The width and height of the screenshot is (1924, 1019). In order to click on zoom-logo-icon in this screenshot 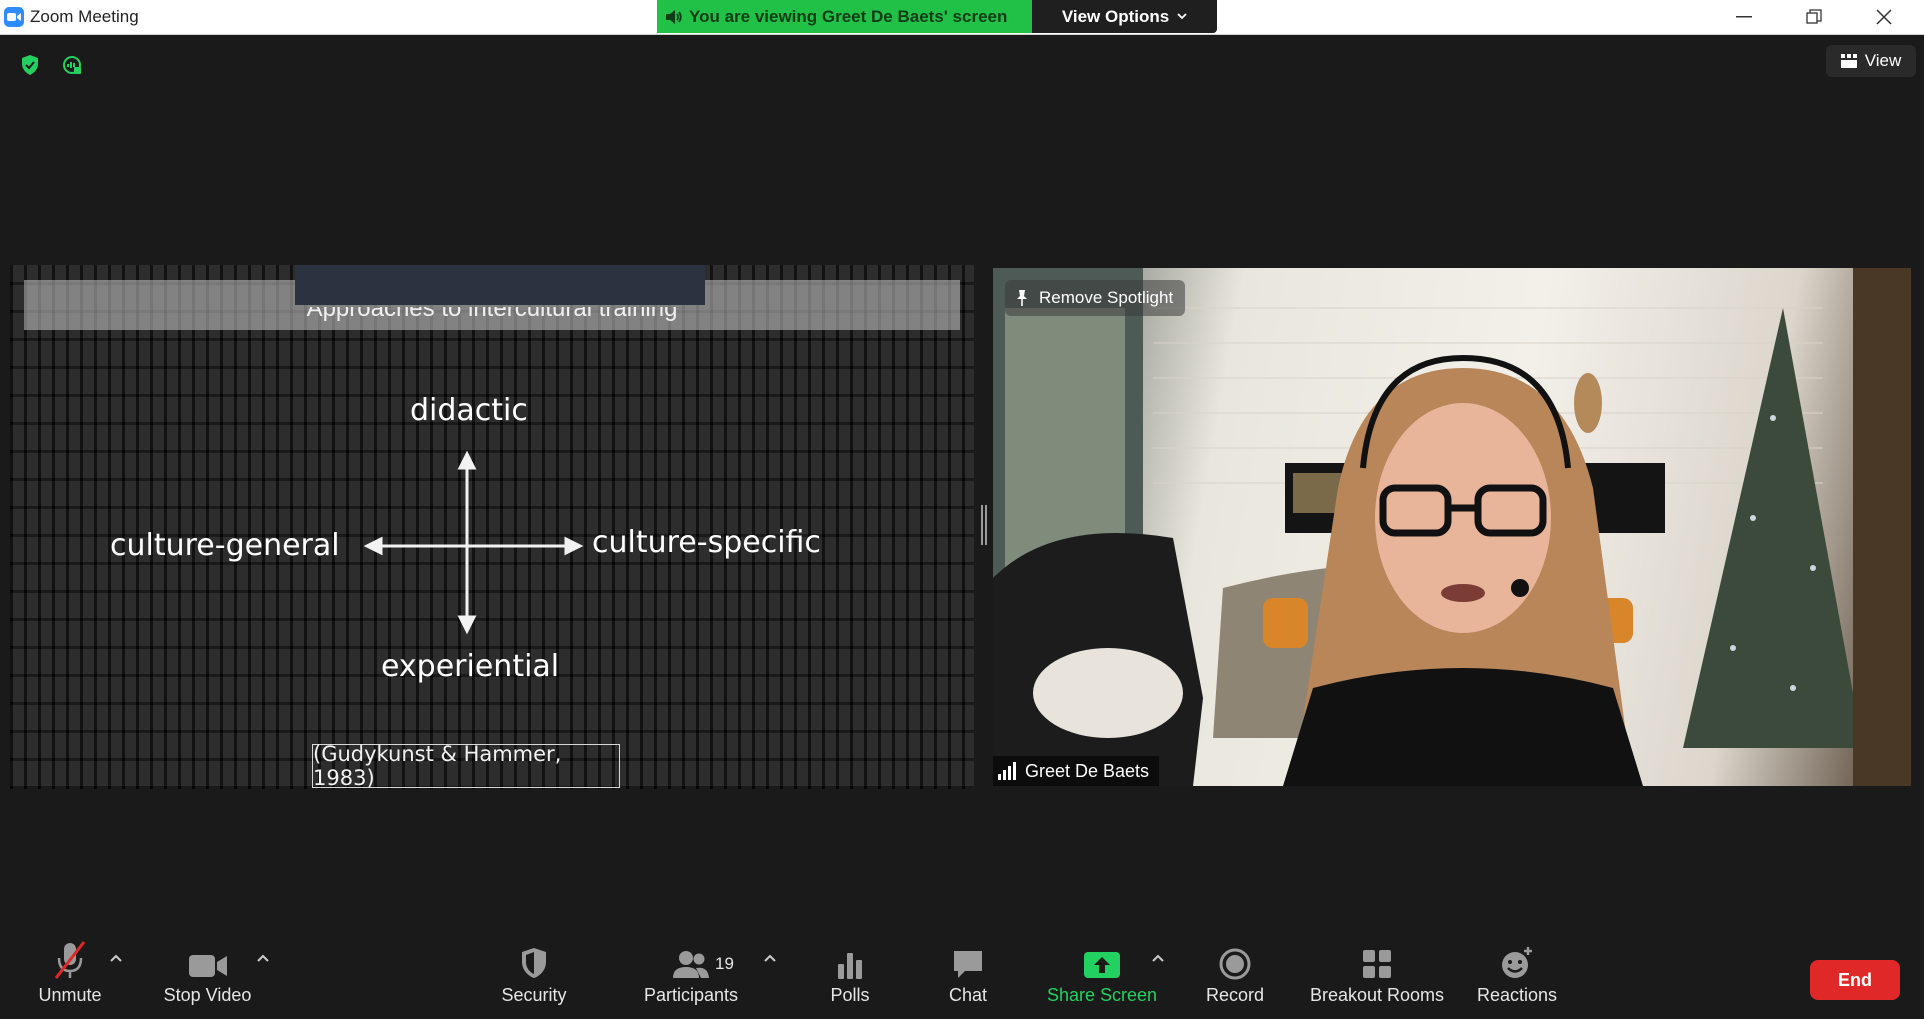, I will do `click(14, 17)`.